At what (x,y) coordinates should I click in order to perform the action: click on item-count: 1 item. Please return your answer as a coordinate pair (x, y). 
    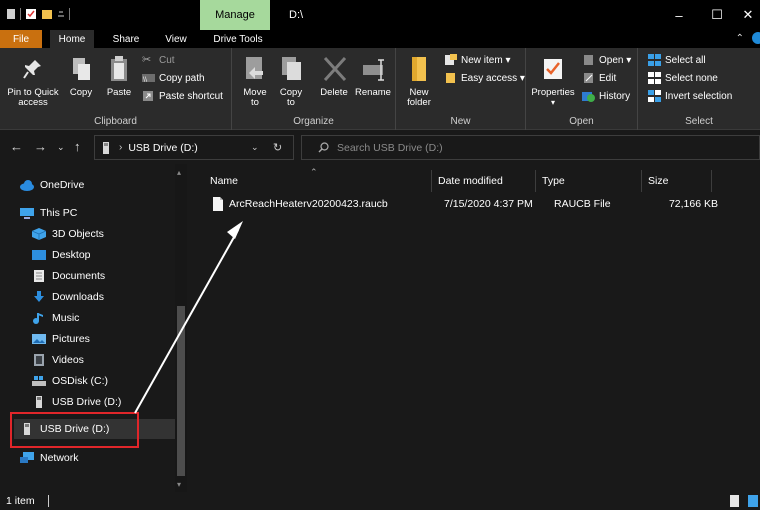
    Looking at the image, I should click on (20, 501).